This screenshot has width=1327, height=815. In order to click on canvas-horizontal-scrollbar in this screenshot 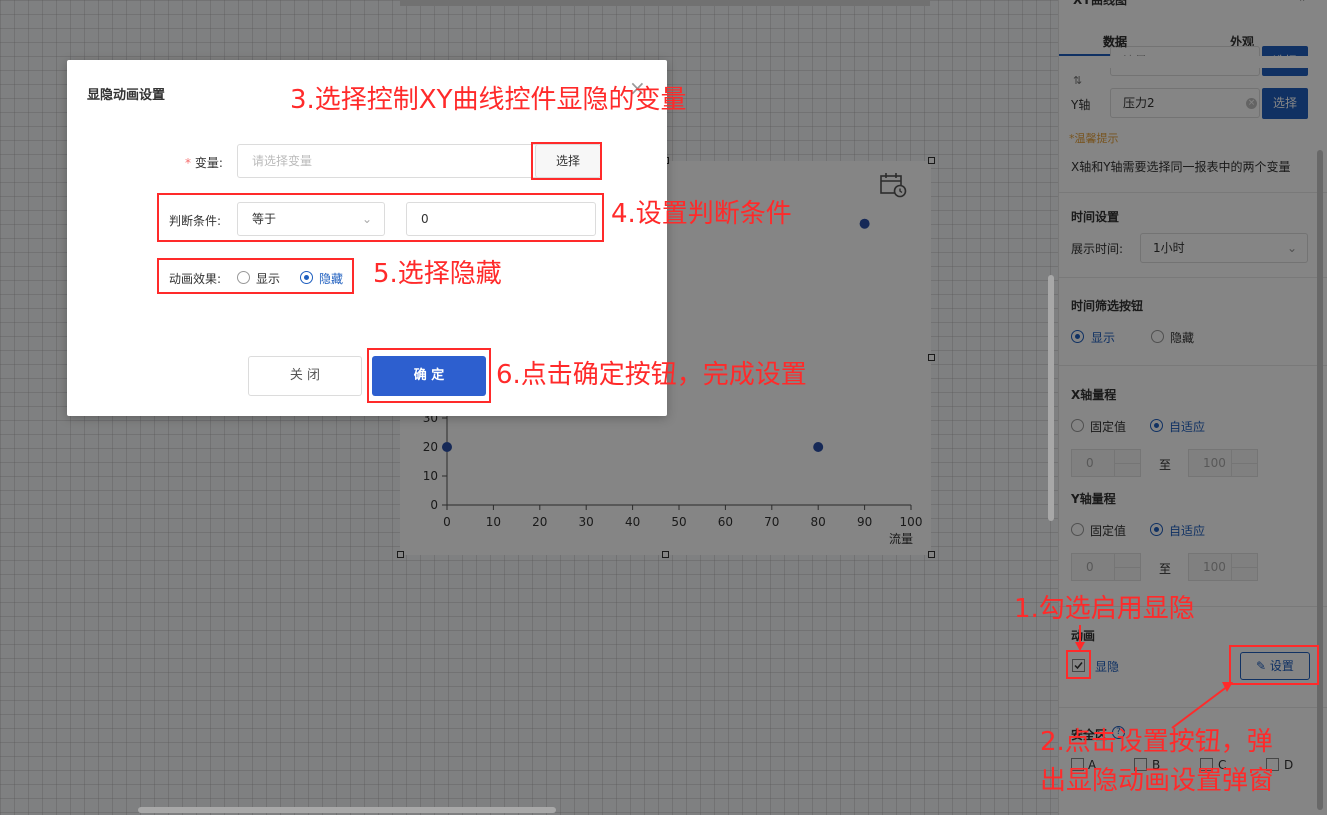, I will do `click(347, 810)`.